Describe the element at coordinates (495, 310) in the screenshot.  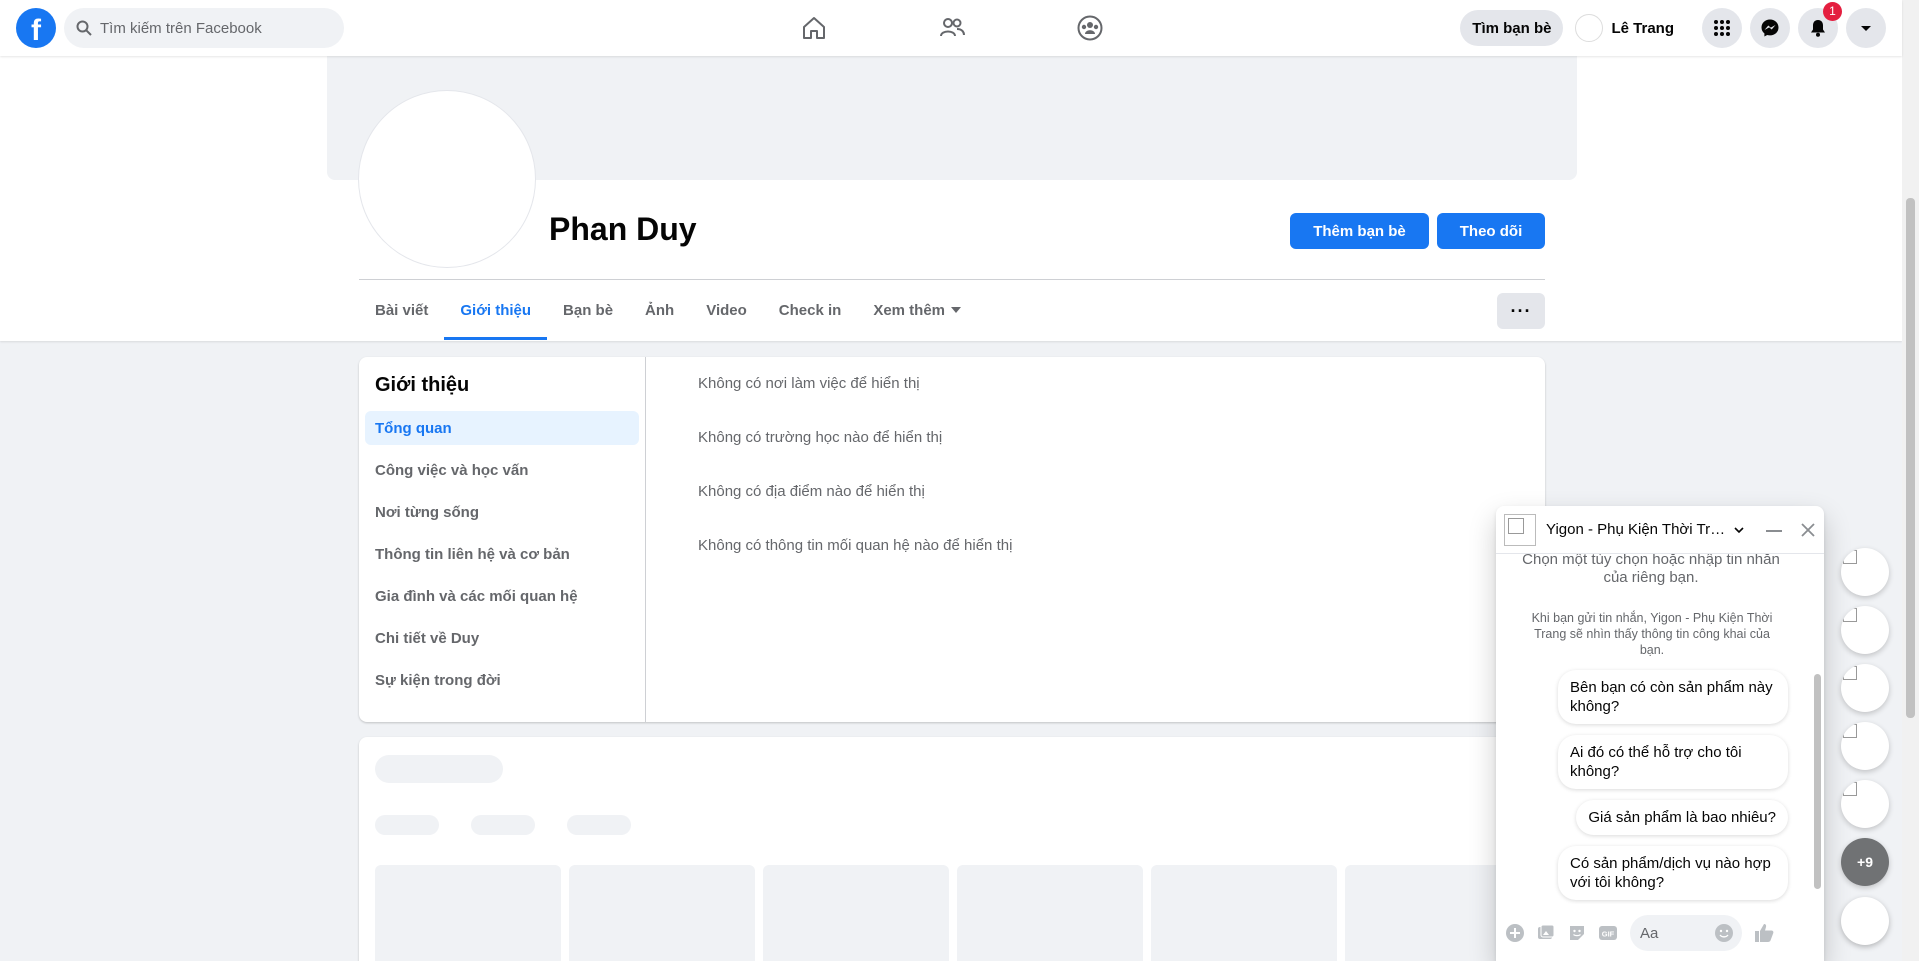
I see `tab-about: Giới thiệu` at that location.